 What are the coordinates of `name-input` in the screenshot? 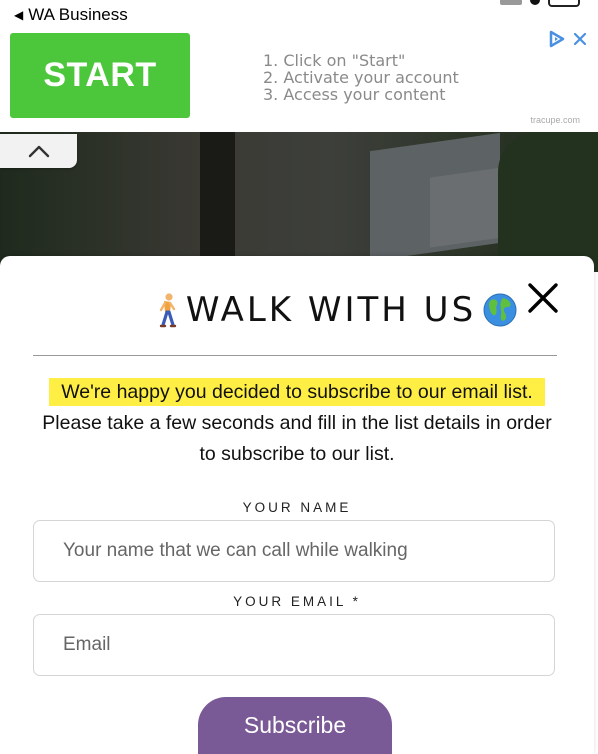 It's located at (298, 551).